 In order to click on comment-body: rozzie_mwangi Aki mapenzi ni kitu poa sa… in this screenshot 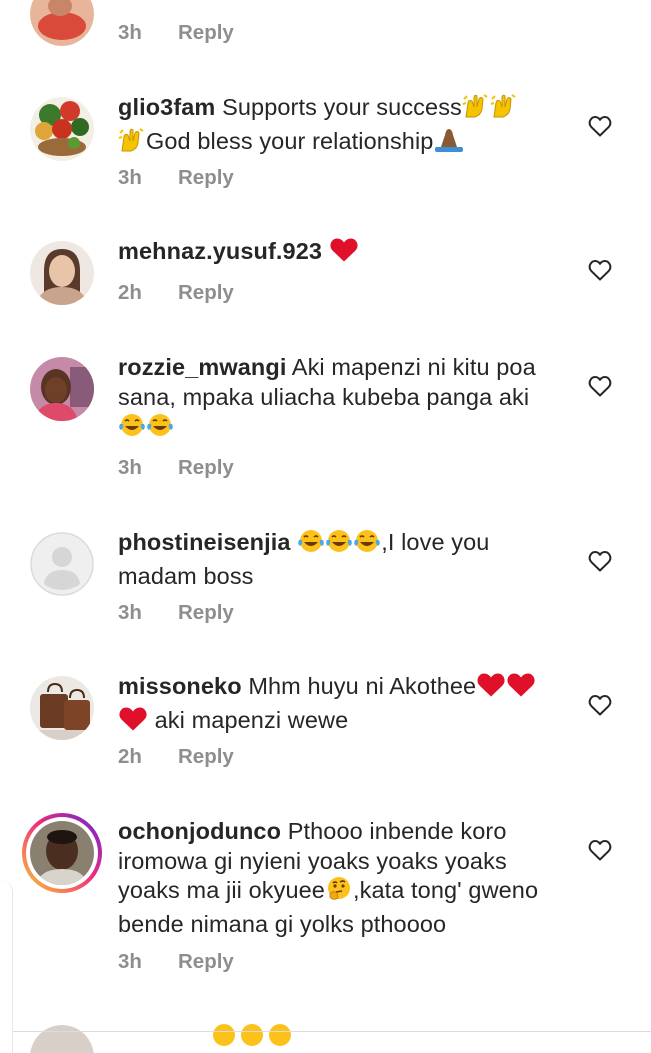, I will do `click(342, 399)`.